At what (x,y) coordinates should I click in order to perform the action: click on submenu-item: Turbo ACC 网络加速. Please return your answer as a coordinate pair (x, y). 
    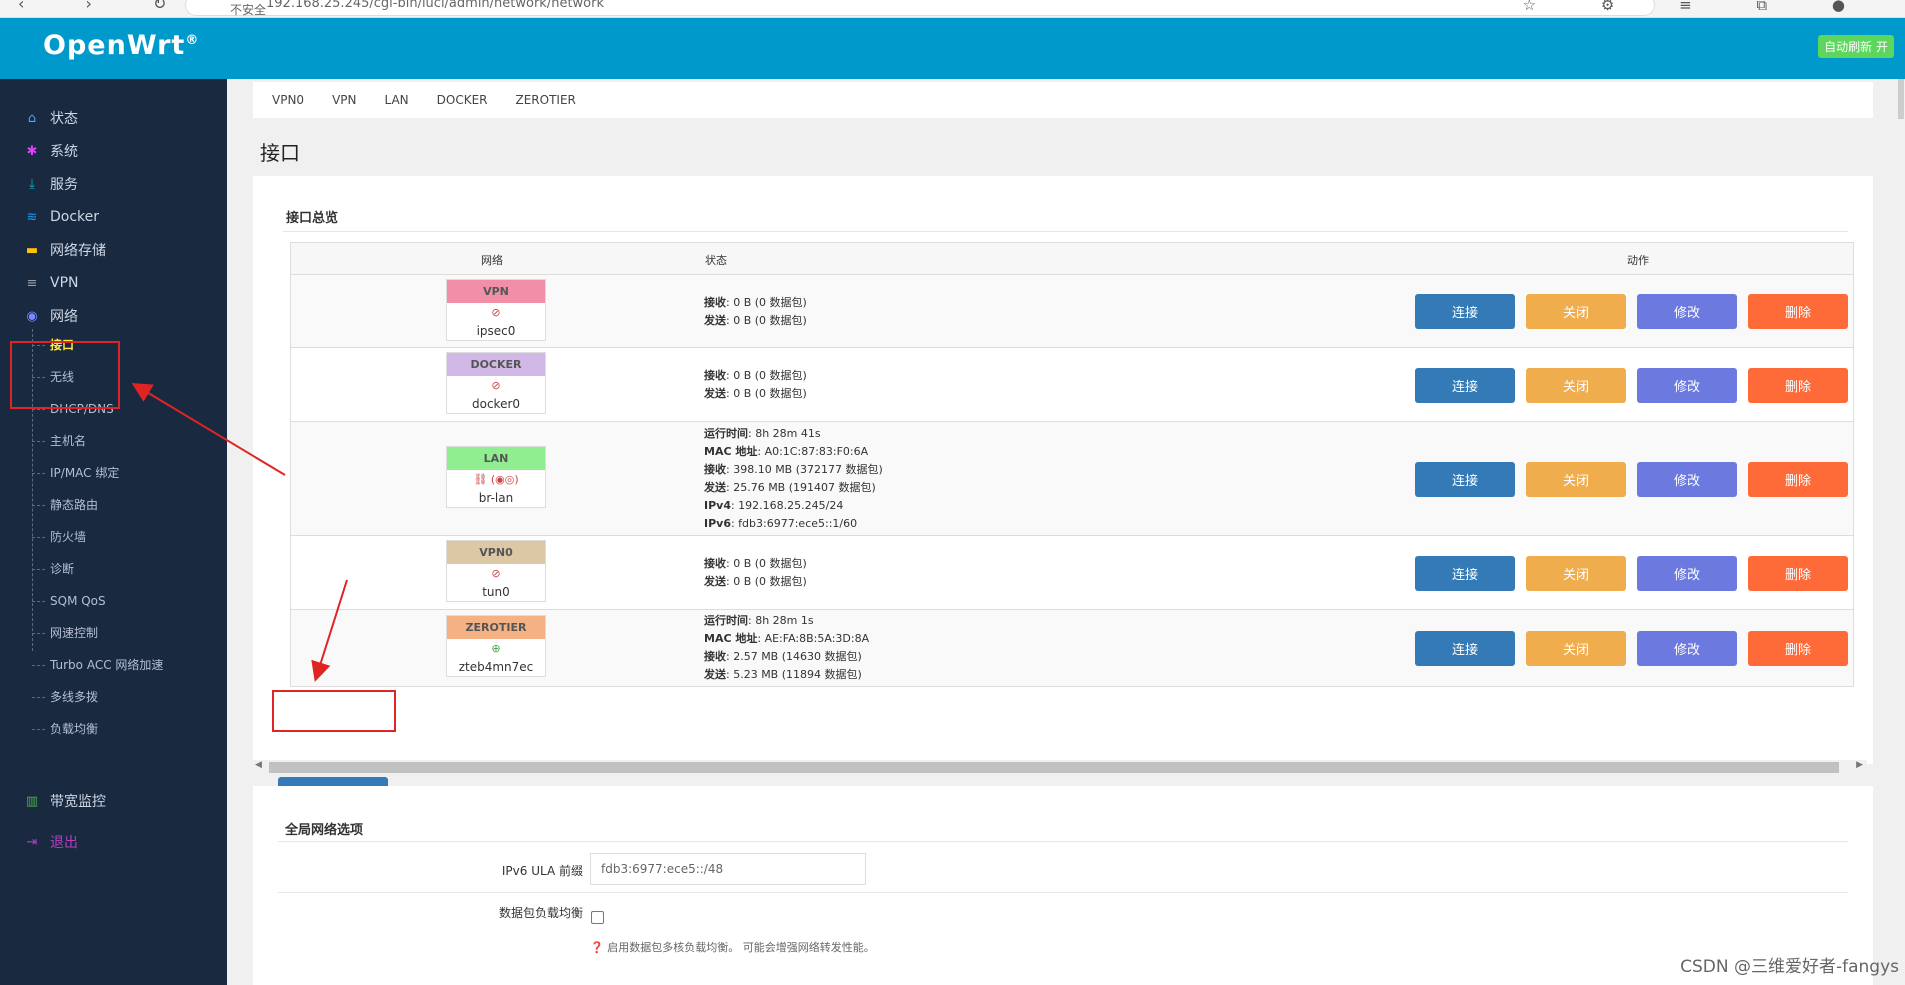
    Looking at the image, I should click on (97, 665).